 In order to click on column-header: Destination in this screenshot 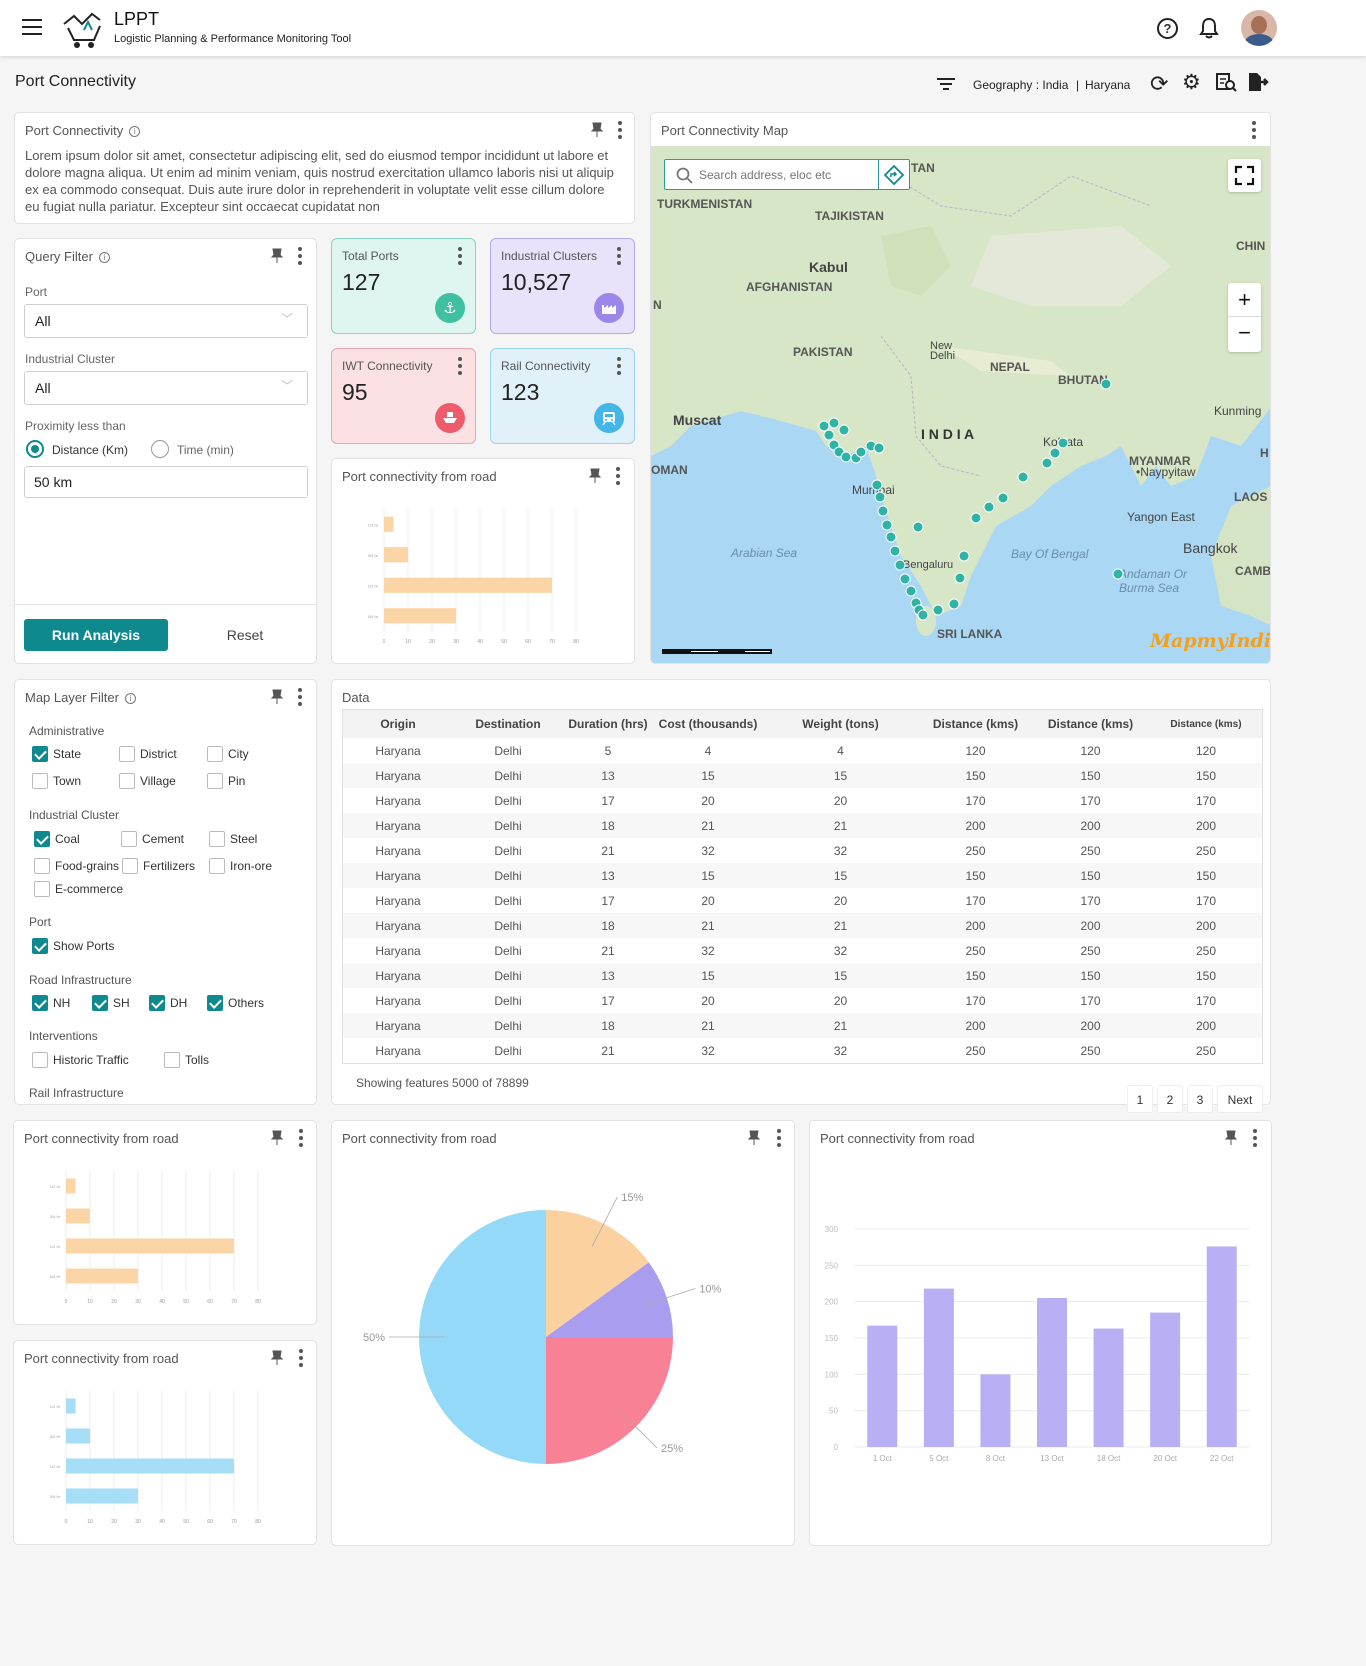, I will do `click(508, 724)`.